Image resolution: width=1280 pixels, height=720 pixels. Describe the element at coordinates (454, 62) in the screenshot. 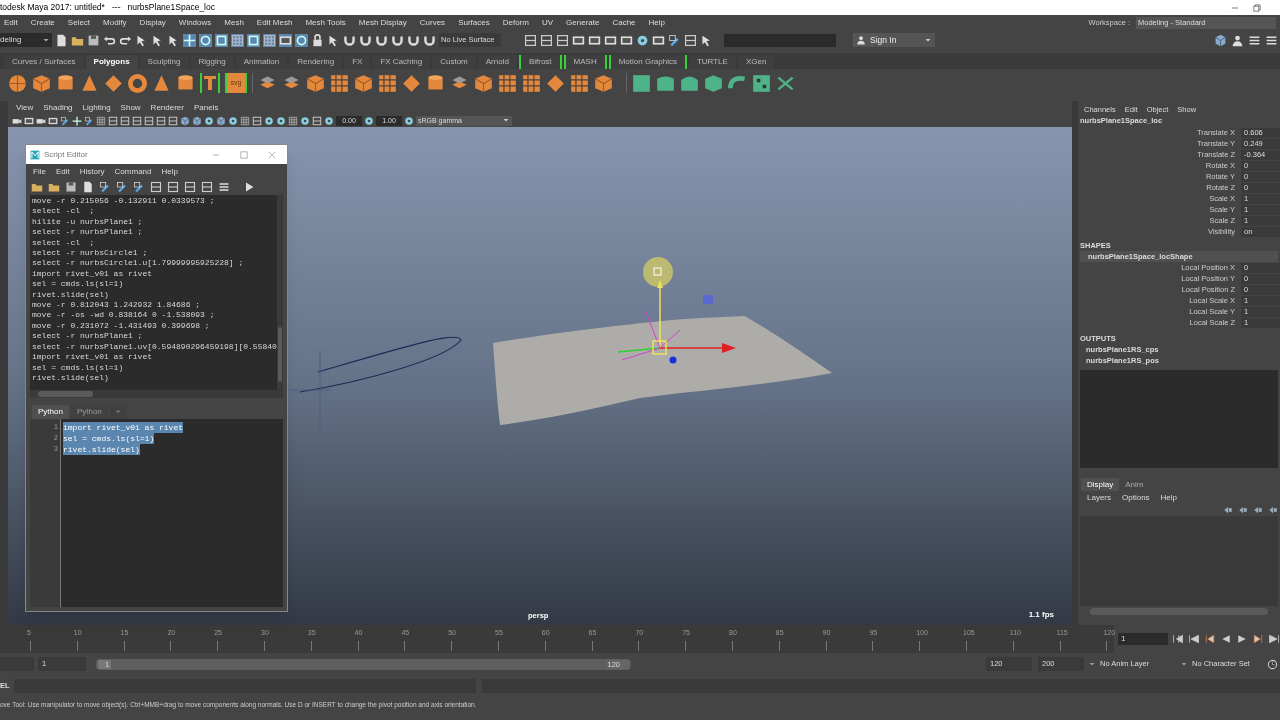

I see `shelf-tab: Custom` at that location.